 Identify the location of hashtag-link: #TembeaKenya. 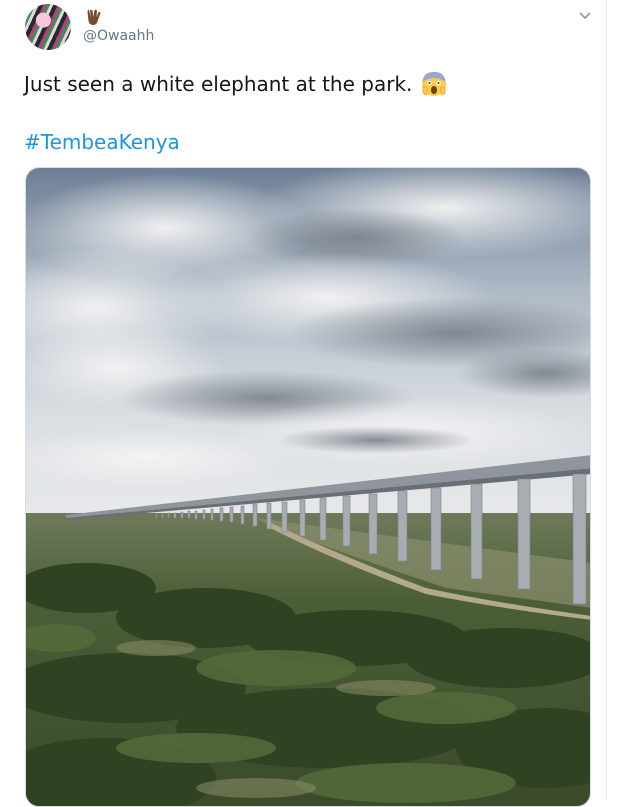
(102, 142).